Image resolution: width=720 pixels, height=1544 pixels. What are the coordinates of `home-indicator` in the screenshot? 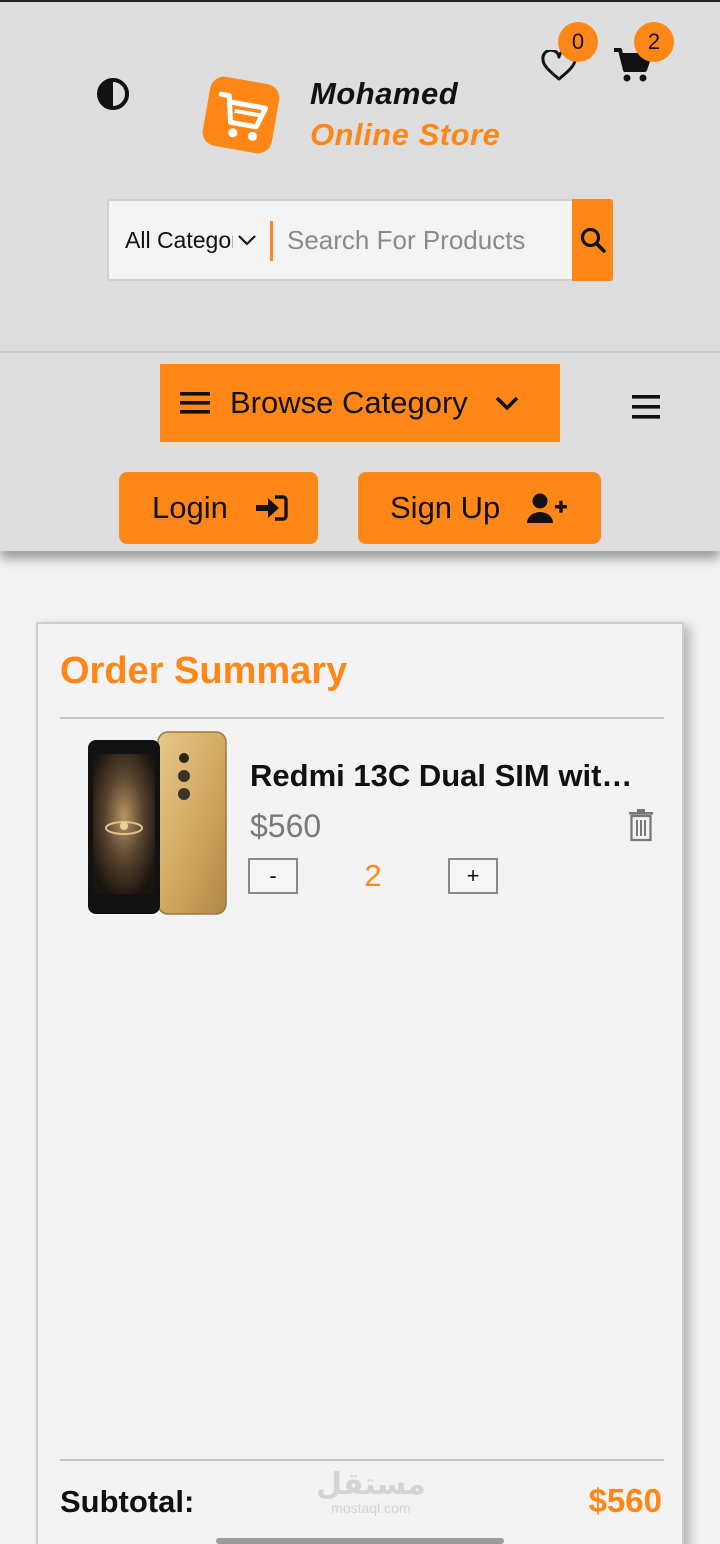 It's located at (360, 1541).